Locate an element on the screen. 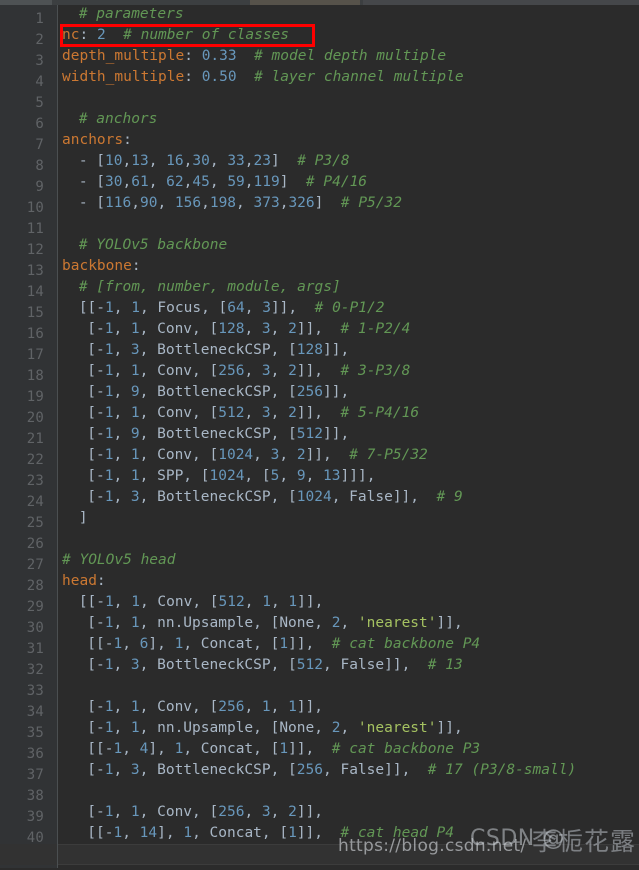 The width and height of the screenshot is (639, 870). code-line: [-1, 1, Conv, [256, 3, 2]], is located at coordinates (205, 812).